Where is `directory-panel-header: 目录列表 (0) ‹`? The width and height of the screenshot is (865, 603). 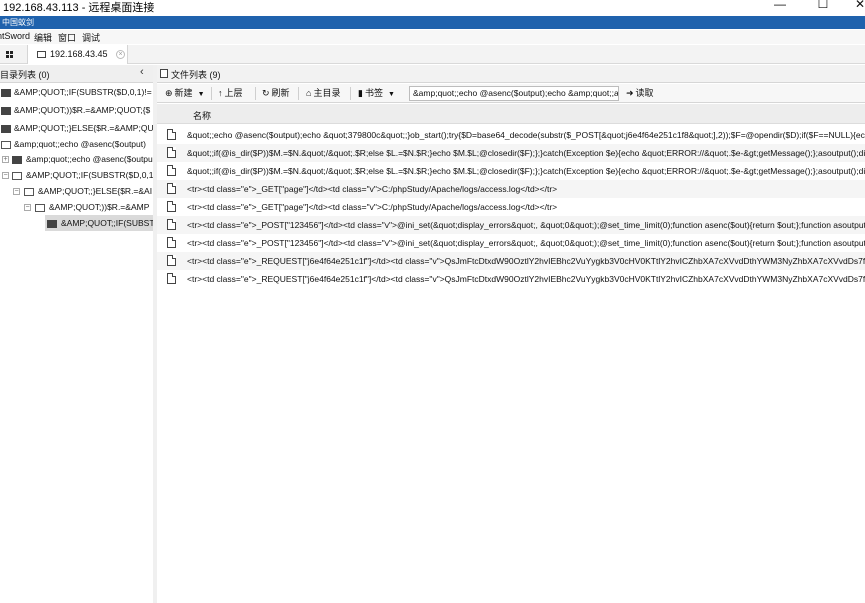 directory-panel-header: 目录列表 (0) ‹ is located at coordinates (77, 74).